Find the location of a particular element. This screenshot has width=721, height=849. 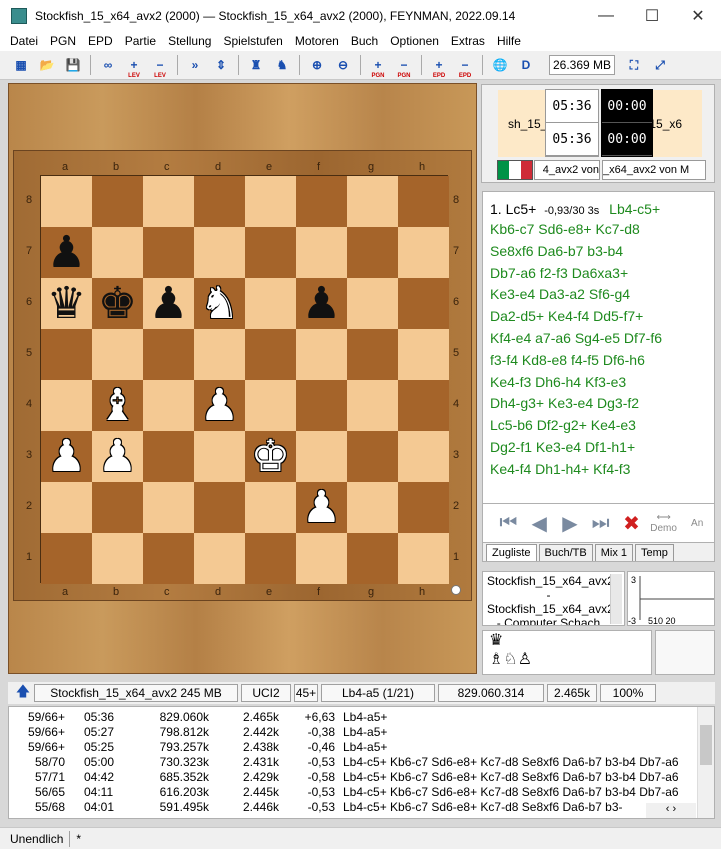

level-up-icon: + LEV is located at coordinates (134, 66).